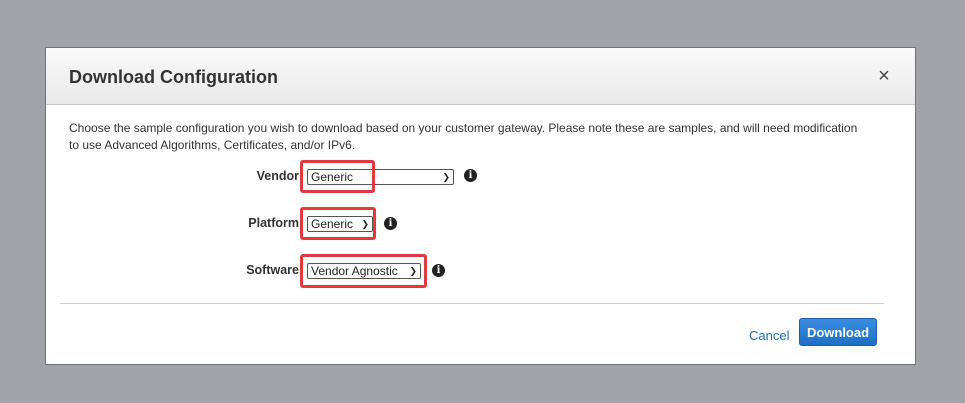  Describe the element at coordinates (173, 77) in the screenshot. I see `dialog-title: Download Configuration` at that location.